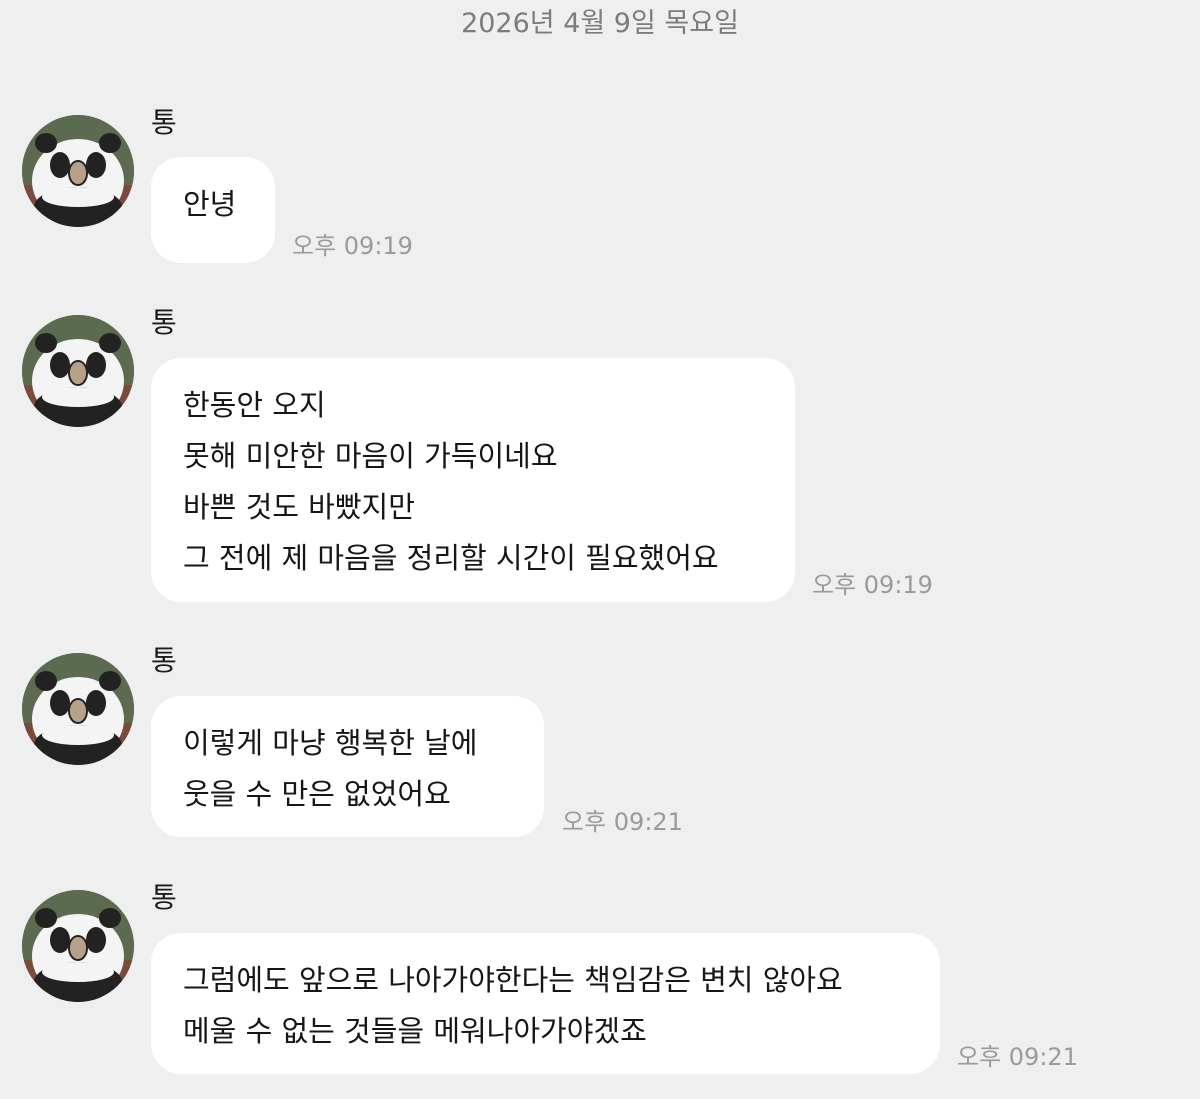 Image resolution: width=1200 pixels, height=1099 pixels. I want to click on message-text: 그 전에 제 마음을 정리할 시간이 필요했어요, so click(451, 558).